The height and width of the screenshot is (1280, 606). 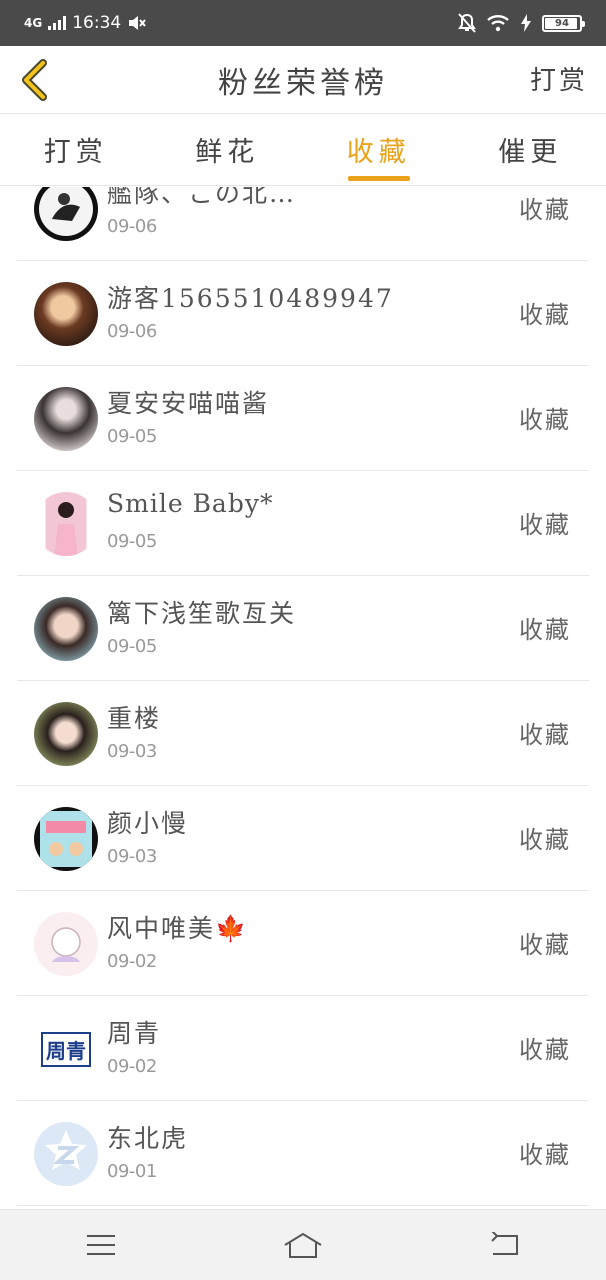 I want to click on home-button, so click(x=303, y=1245).